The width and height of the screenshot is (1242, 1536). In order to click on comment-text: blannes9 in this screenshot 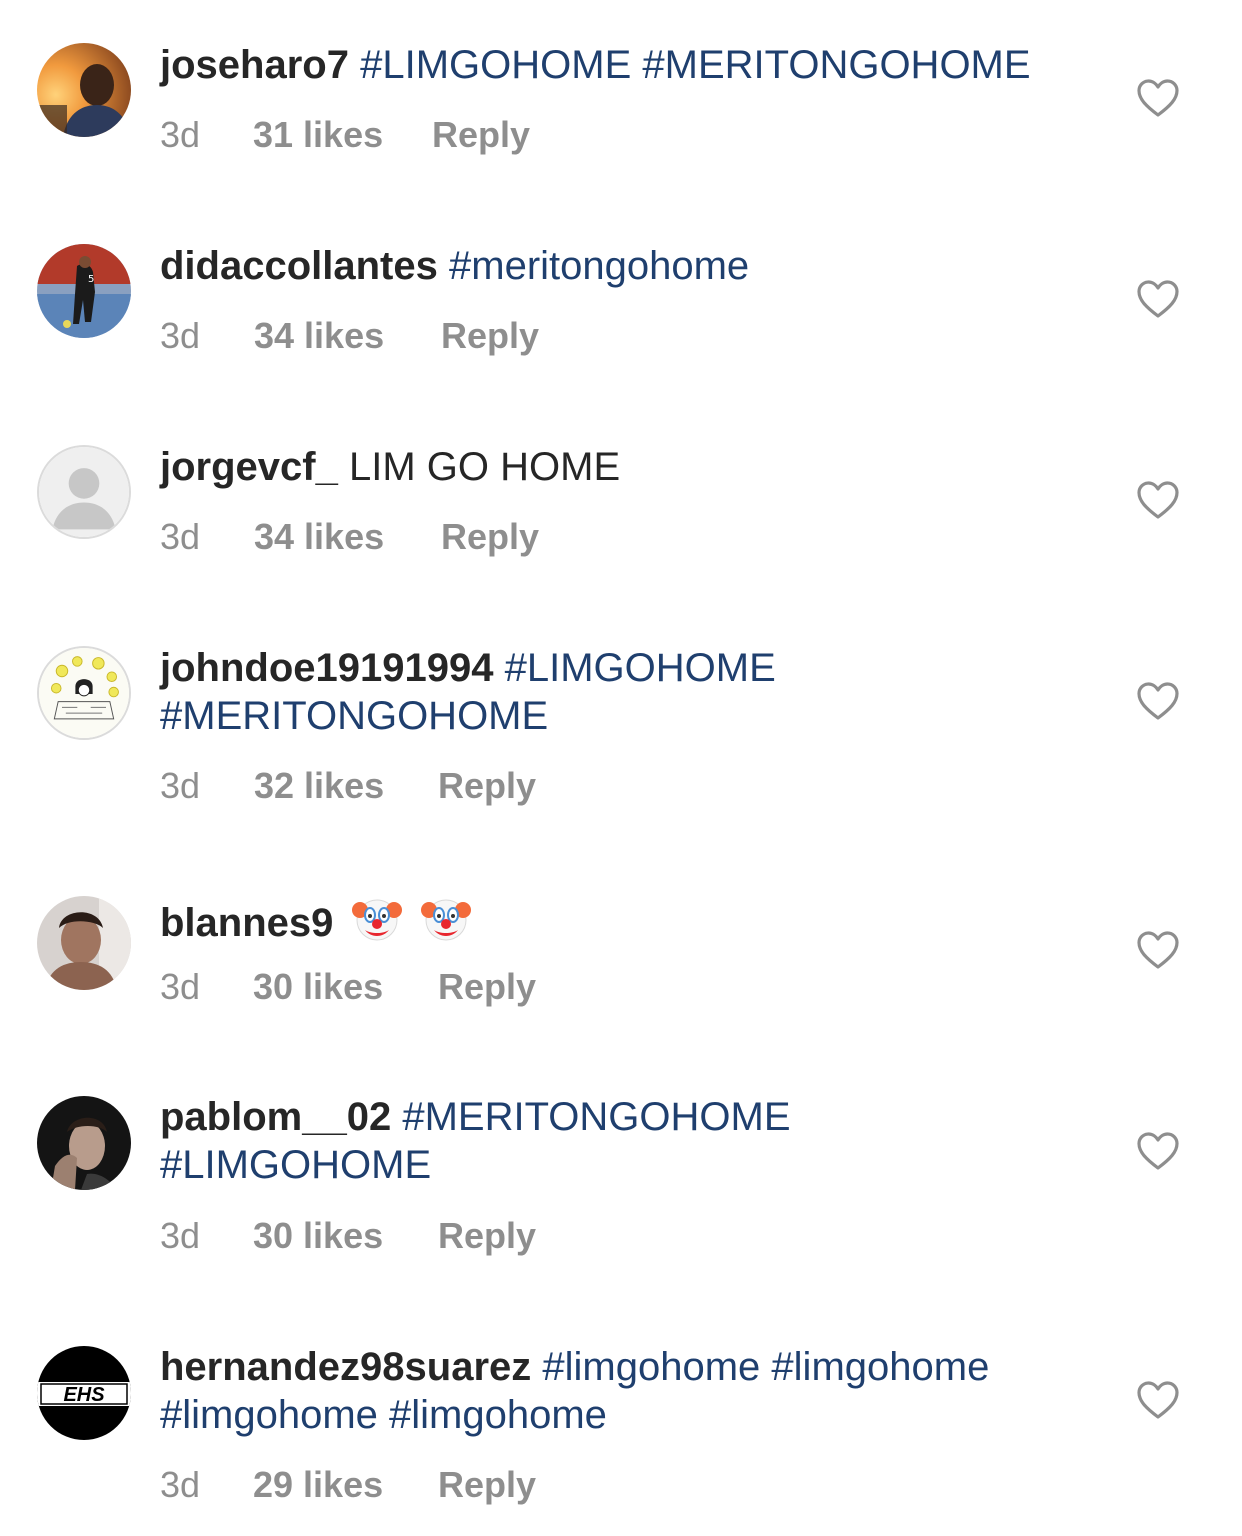, I will do `click(625, 919)`.